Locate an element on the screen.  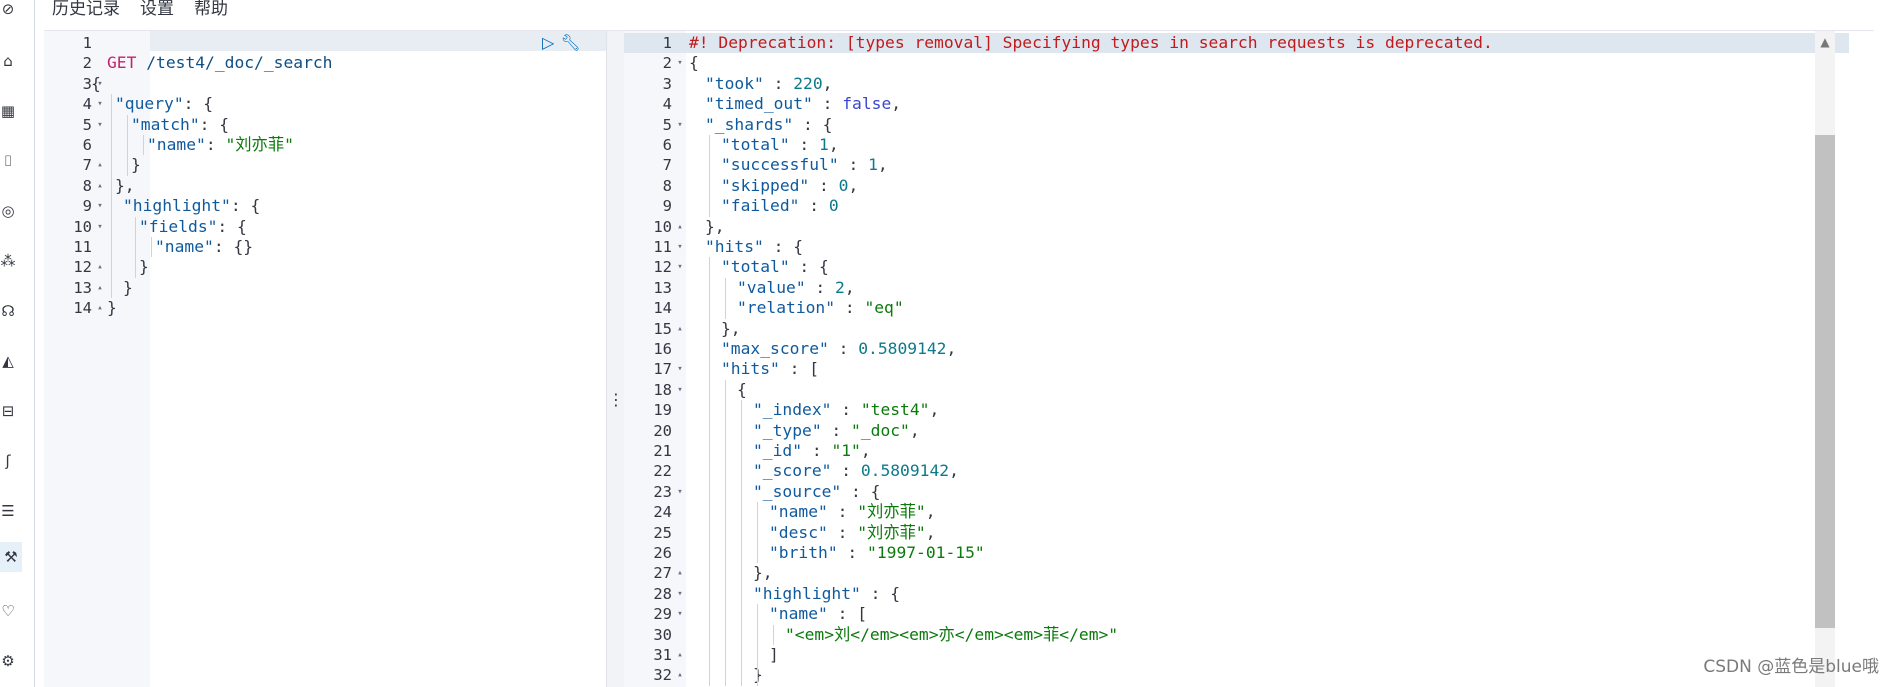
request-line: 14 ▴} is located at coordinates (325, 308).